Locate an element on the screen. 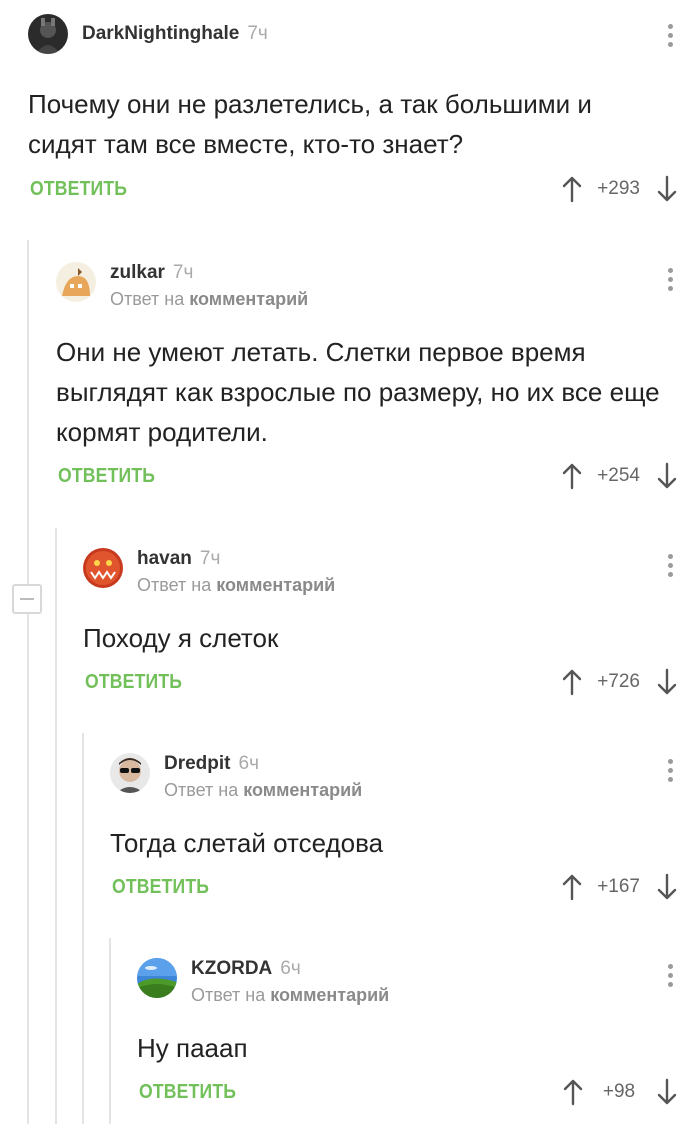  comment-text: Тогда слетай отседова is located at coordinates (247, 843).